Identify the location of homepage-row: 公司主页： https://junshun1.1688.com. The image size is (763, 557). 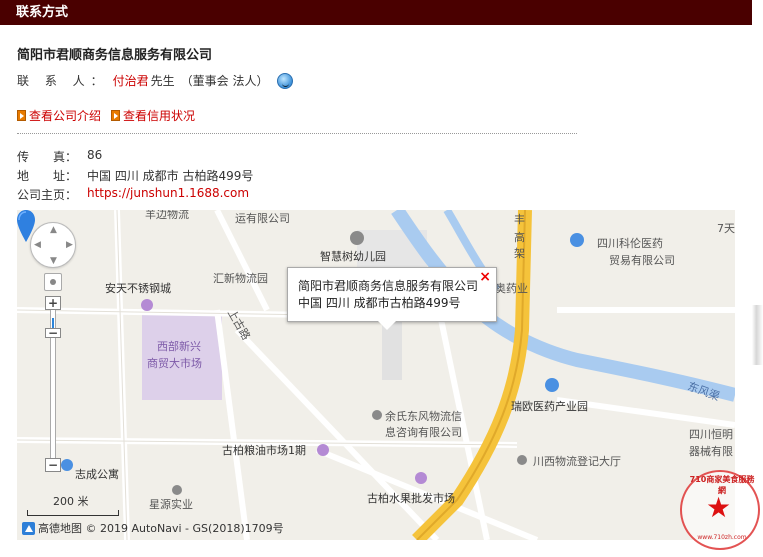
(133, 194).